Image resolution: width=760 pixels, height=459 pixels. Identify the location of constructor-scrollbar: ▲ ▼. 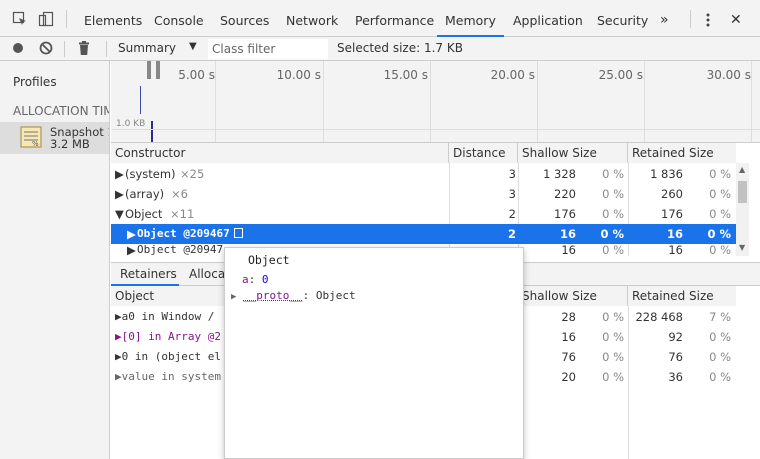
(742, 209).